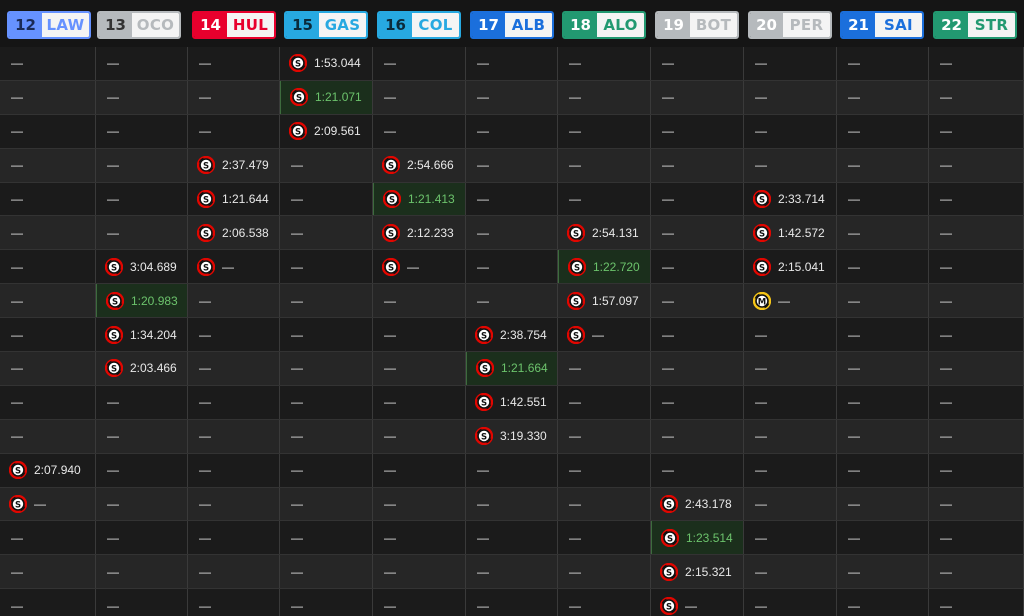  What do you see at coordinates (523, 436) in the screenshot?
I see `lap-time: 3:19.330` at bounding box center [523, 436].